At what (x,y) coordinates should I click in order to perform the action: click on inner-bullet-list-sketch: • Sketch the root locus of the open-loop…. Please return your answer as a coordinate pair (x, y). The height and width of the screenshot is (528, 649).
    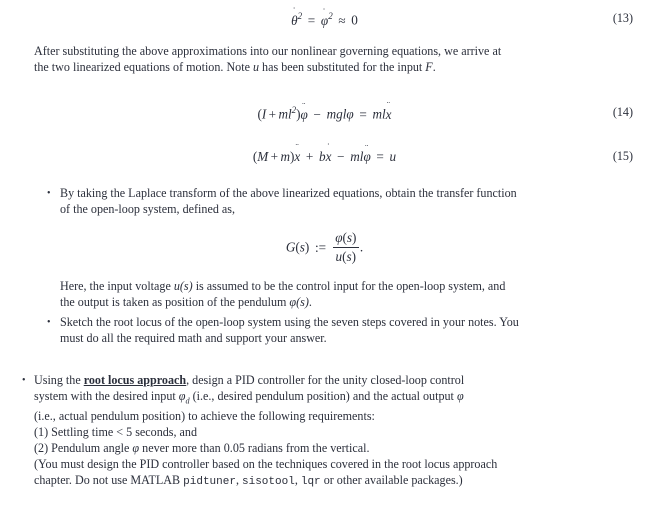
    Looking at the image, I should click on (324, 331).